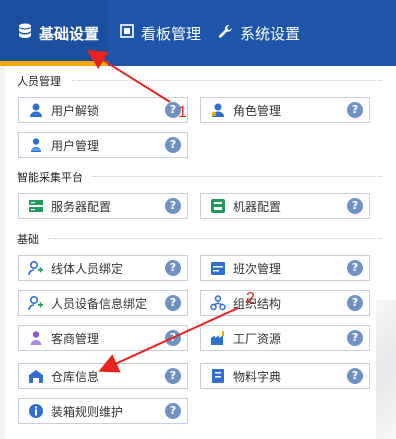 The width and height of the screenshot is (396, 439). I want to click on dictionary-icon, so click(218, 376).